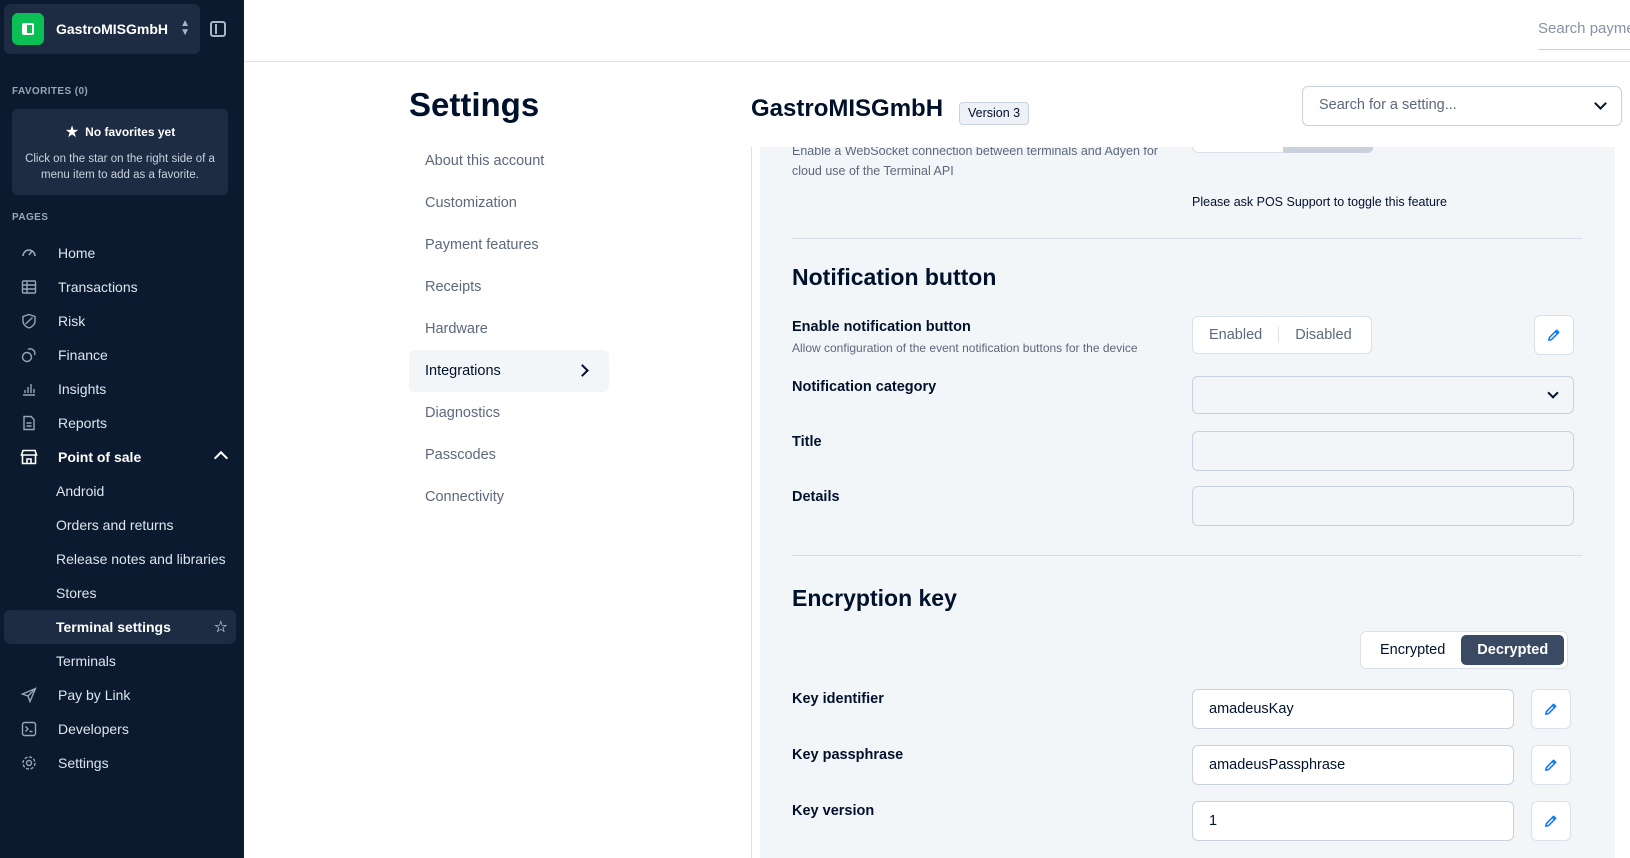 This screenshot has width=1630, height=858. I want to click on sidebar-item-label: Reports, so click(83, 423).